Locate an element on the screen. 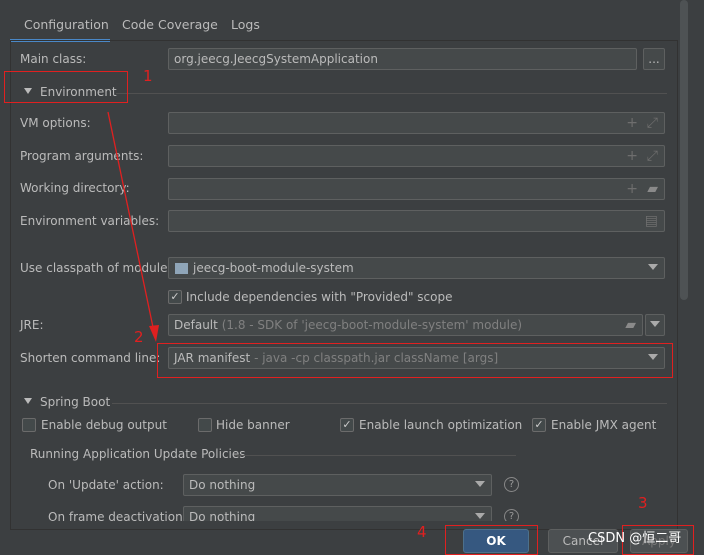 This screenshot has height=555, width=704. annotation-arrow is located at coordinates (133, 226).